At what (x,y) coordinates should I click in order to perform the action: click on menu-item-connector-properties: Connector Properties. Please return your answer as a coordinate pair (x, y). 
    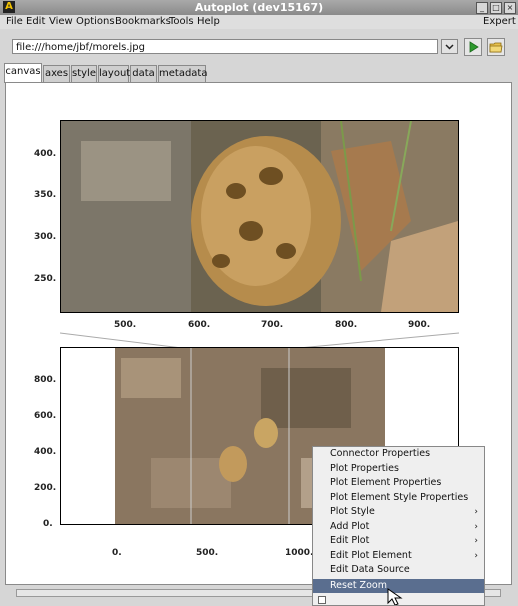
    Looking at the image, I should click on (398, 454).